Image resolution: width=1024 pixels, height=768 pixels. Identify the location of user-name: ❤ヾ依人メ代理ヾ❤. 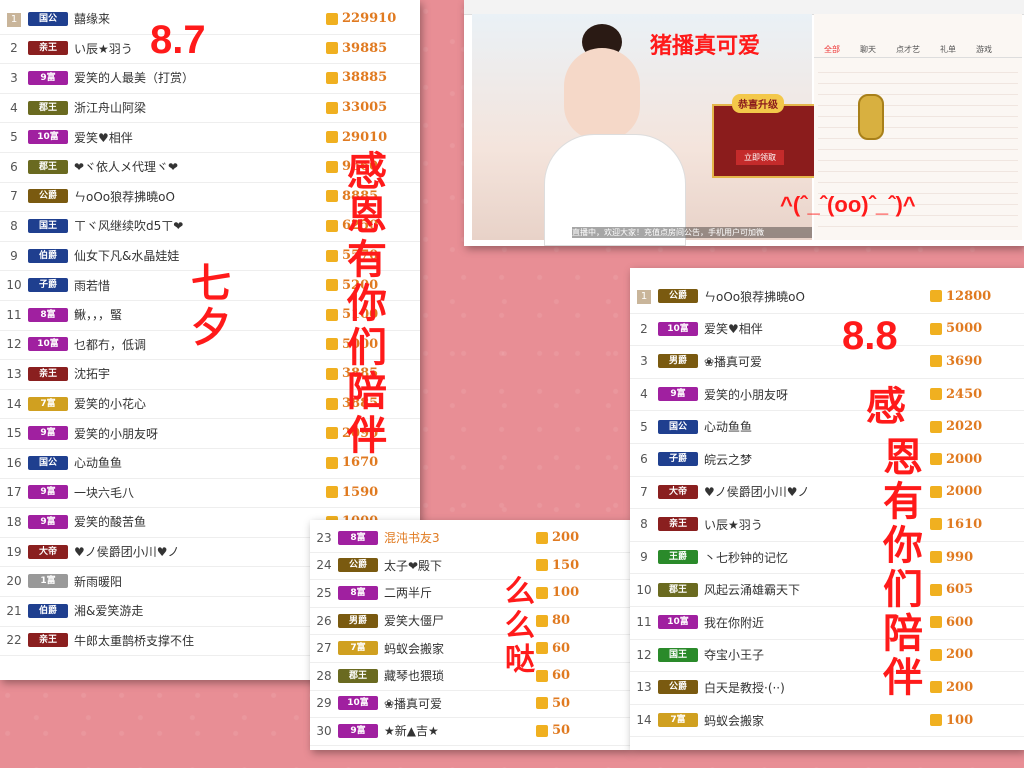
(200, 166).